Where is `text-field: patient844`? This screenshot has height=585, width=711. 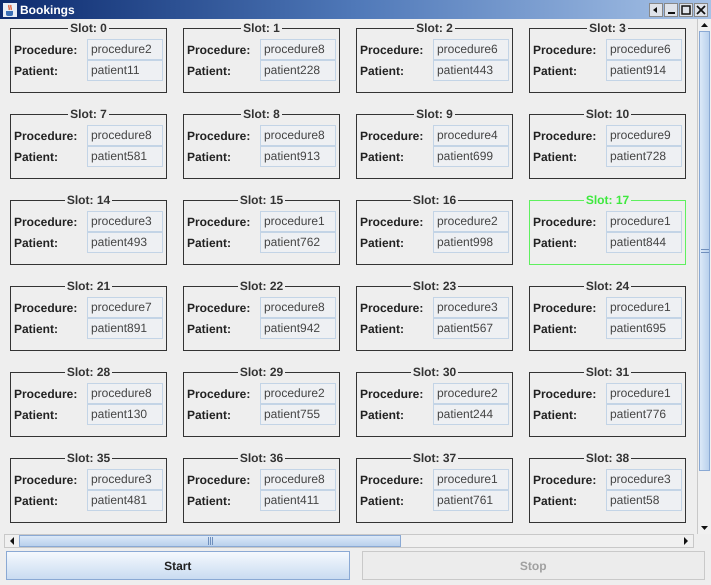 text-field: patient844 is located at coordinates (644, 242).